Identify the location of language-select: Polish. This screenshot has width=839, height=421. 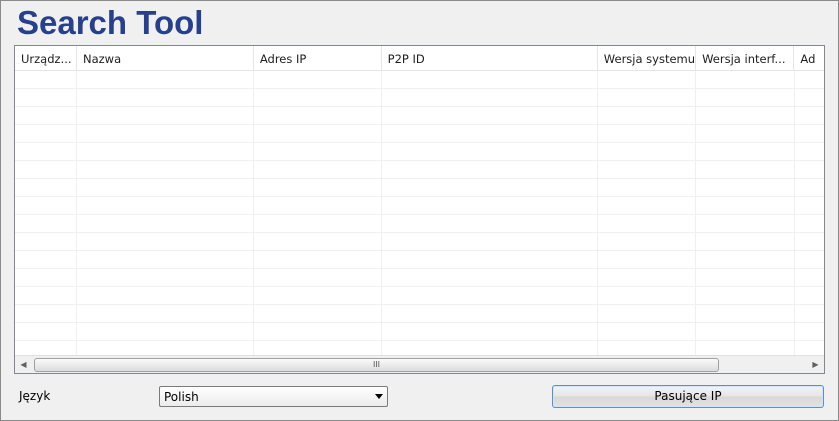
(273, 396).